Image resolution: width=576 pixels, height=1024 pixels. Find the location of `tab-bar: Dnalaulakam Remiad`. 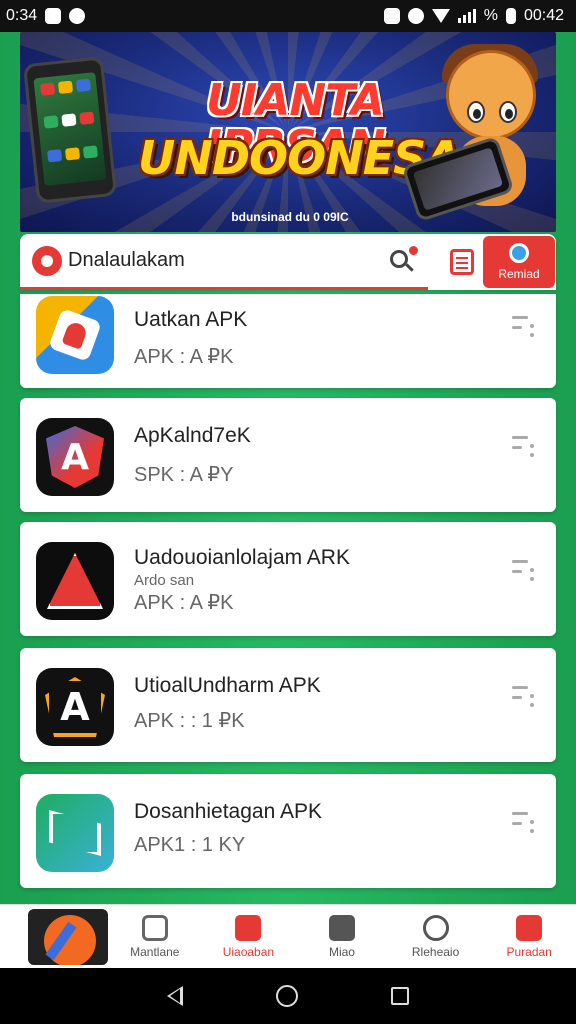

tab-bar: Dnalaulakam Remiad is located at coordinates (288, 262).